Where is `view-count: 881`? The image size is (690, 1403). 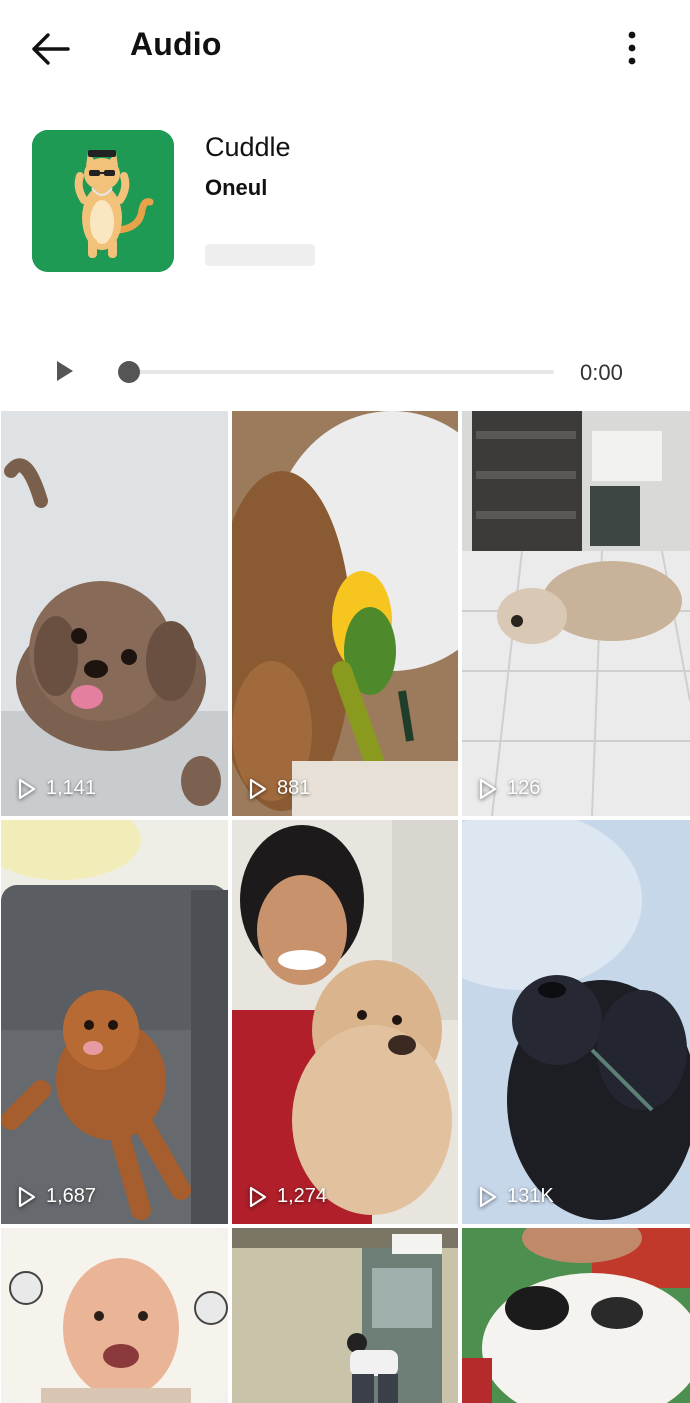
view-count: 881 is located at coordinates (279, 788).